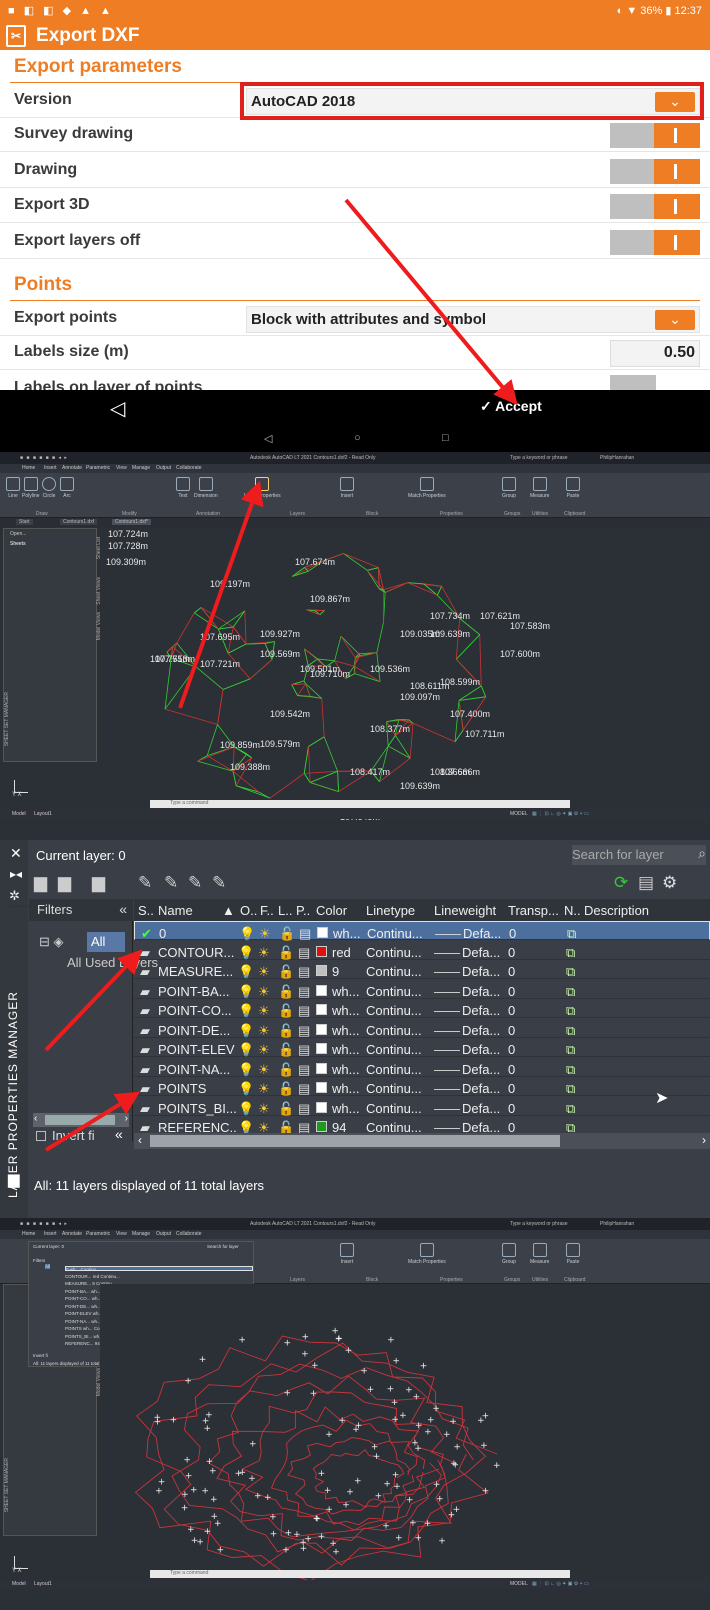 The height and width of the screenshot is (1610, 710). What do you see at coordinates (145, 883) in the screenshot?
I see `new-layer-icon: ✎` at bounding box center [145, 883].